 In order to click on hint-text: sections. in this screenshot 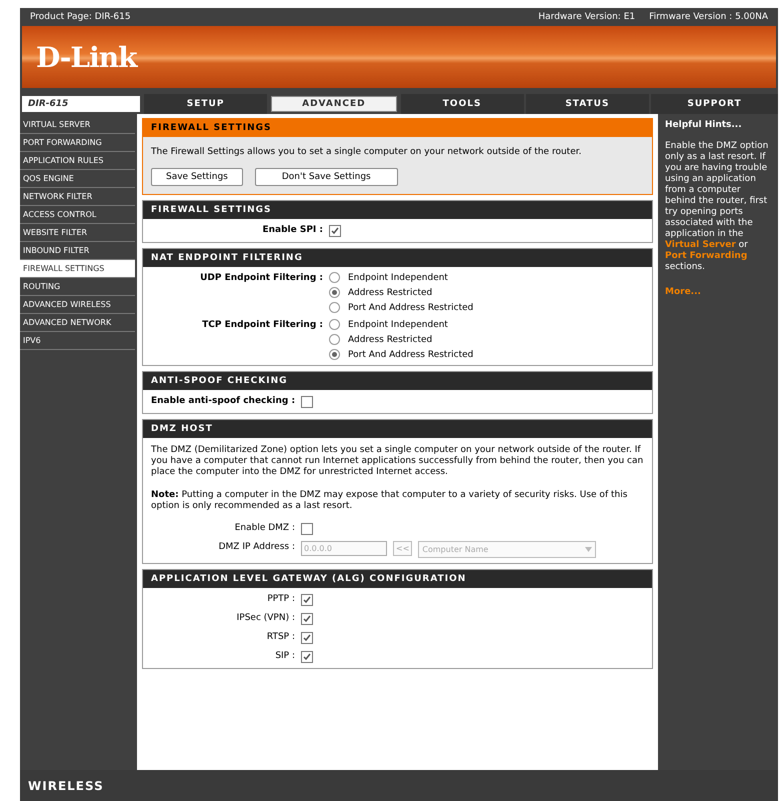, I will do `click(685, 267)`.